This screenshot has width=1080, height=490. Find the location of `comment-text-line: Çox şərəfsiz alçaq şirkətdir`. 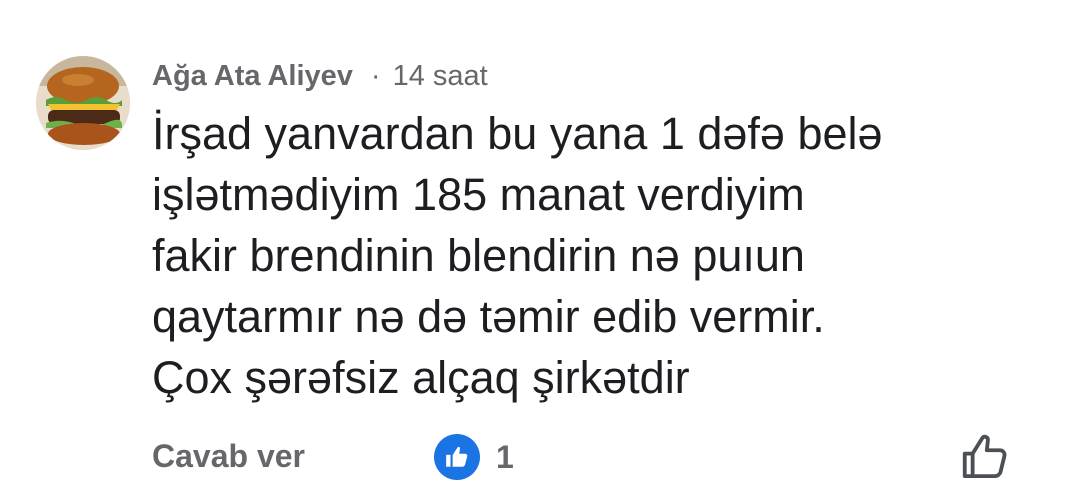

comment-text-line: Çox şərəfsiz alçaq şirkətdir is located at coordinates (421, 377).